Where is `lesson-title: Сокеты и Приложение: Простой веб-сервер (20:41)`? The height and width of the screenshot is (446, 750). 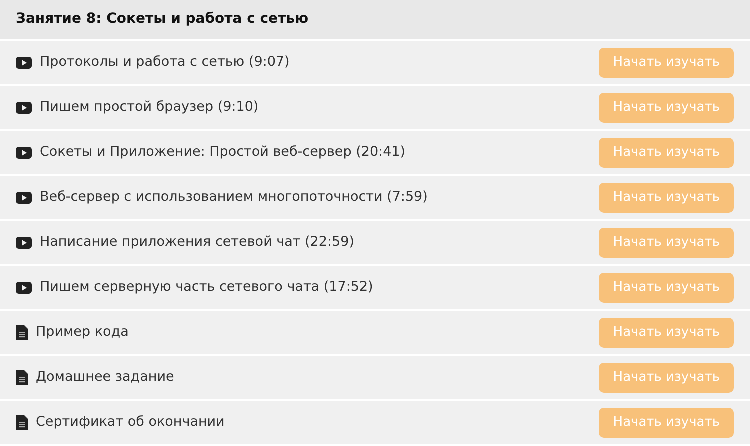
lesson-title: Сокеты и Приложение: Простой веб-сервер (20:41) is located at coordinates (223, 152).